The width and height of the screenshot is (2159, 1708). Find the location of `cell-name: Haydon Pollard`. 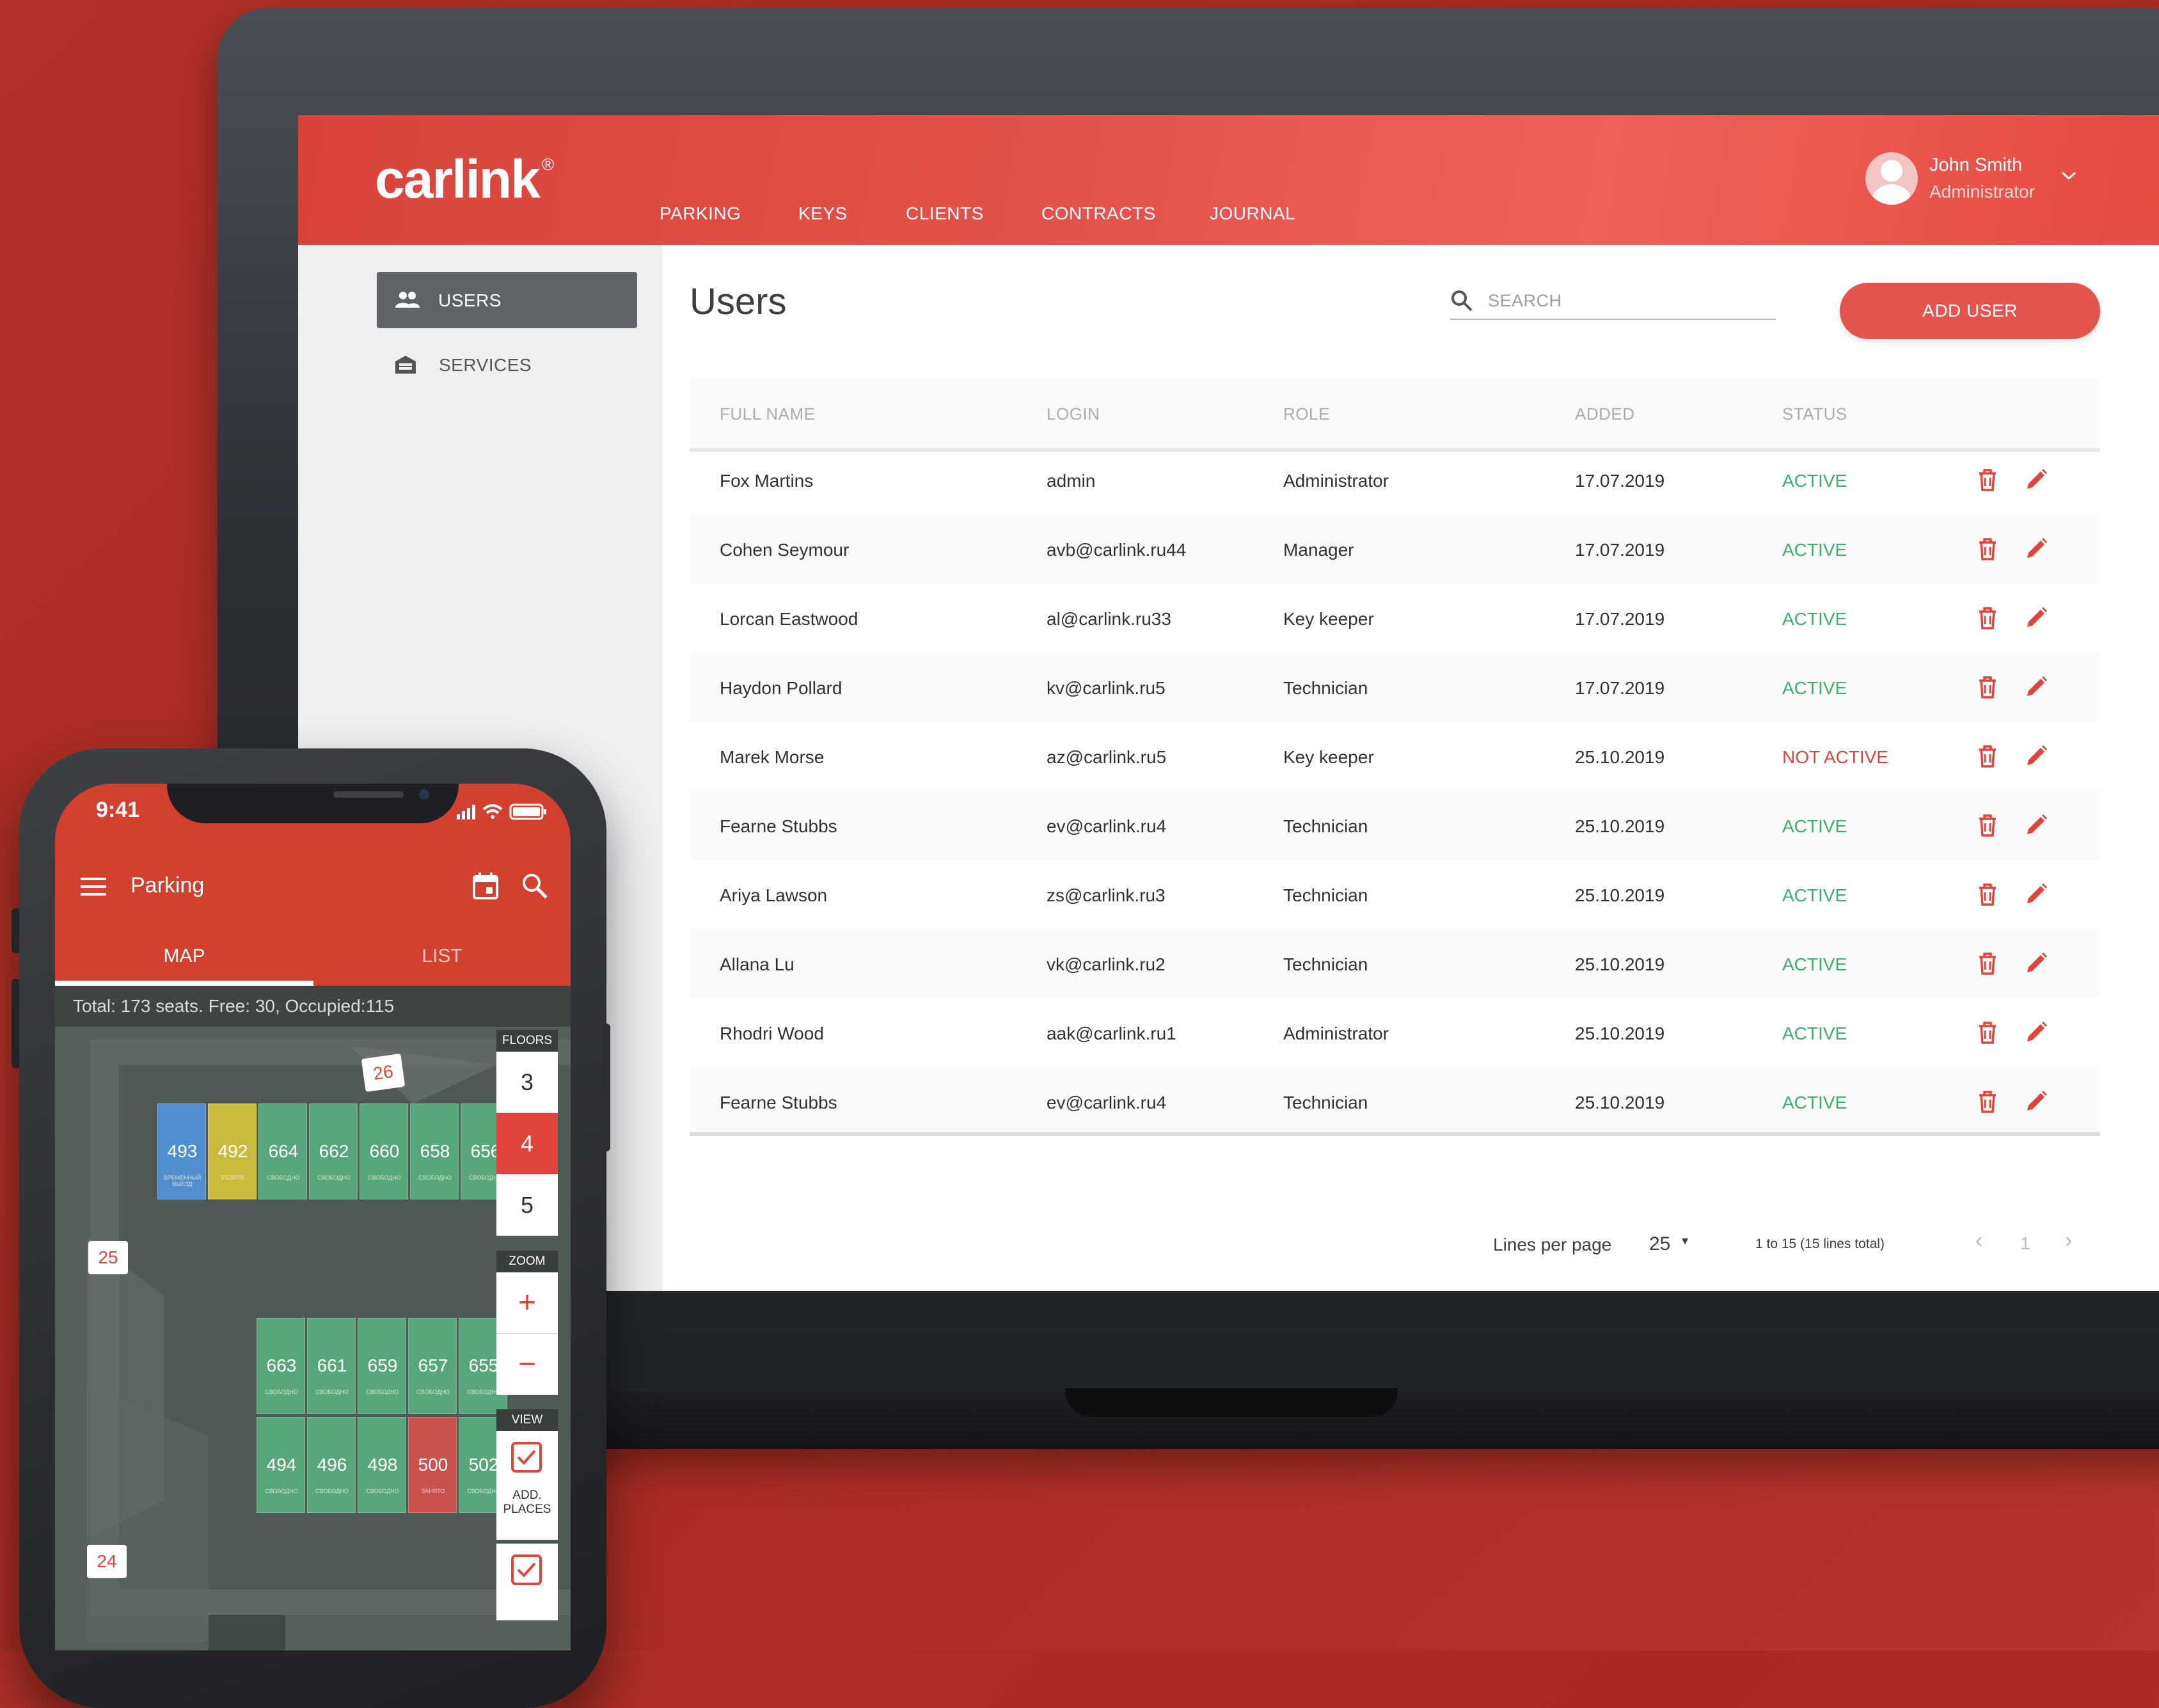

cell-name: Haydon Pollard is located at coordinates (781, 688).